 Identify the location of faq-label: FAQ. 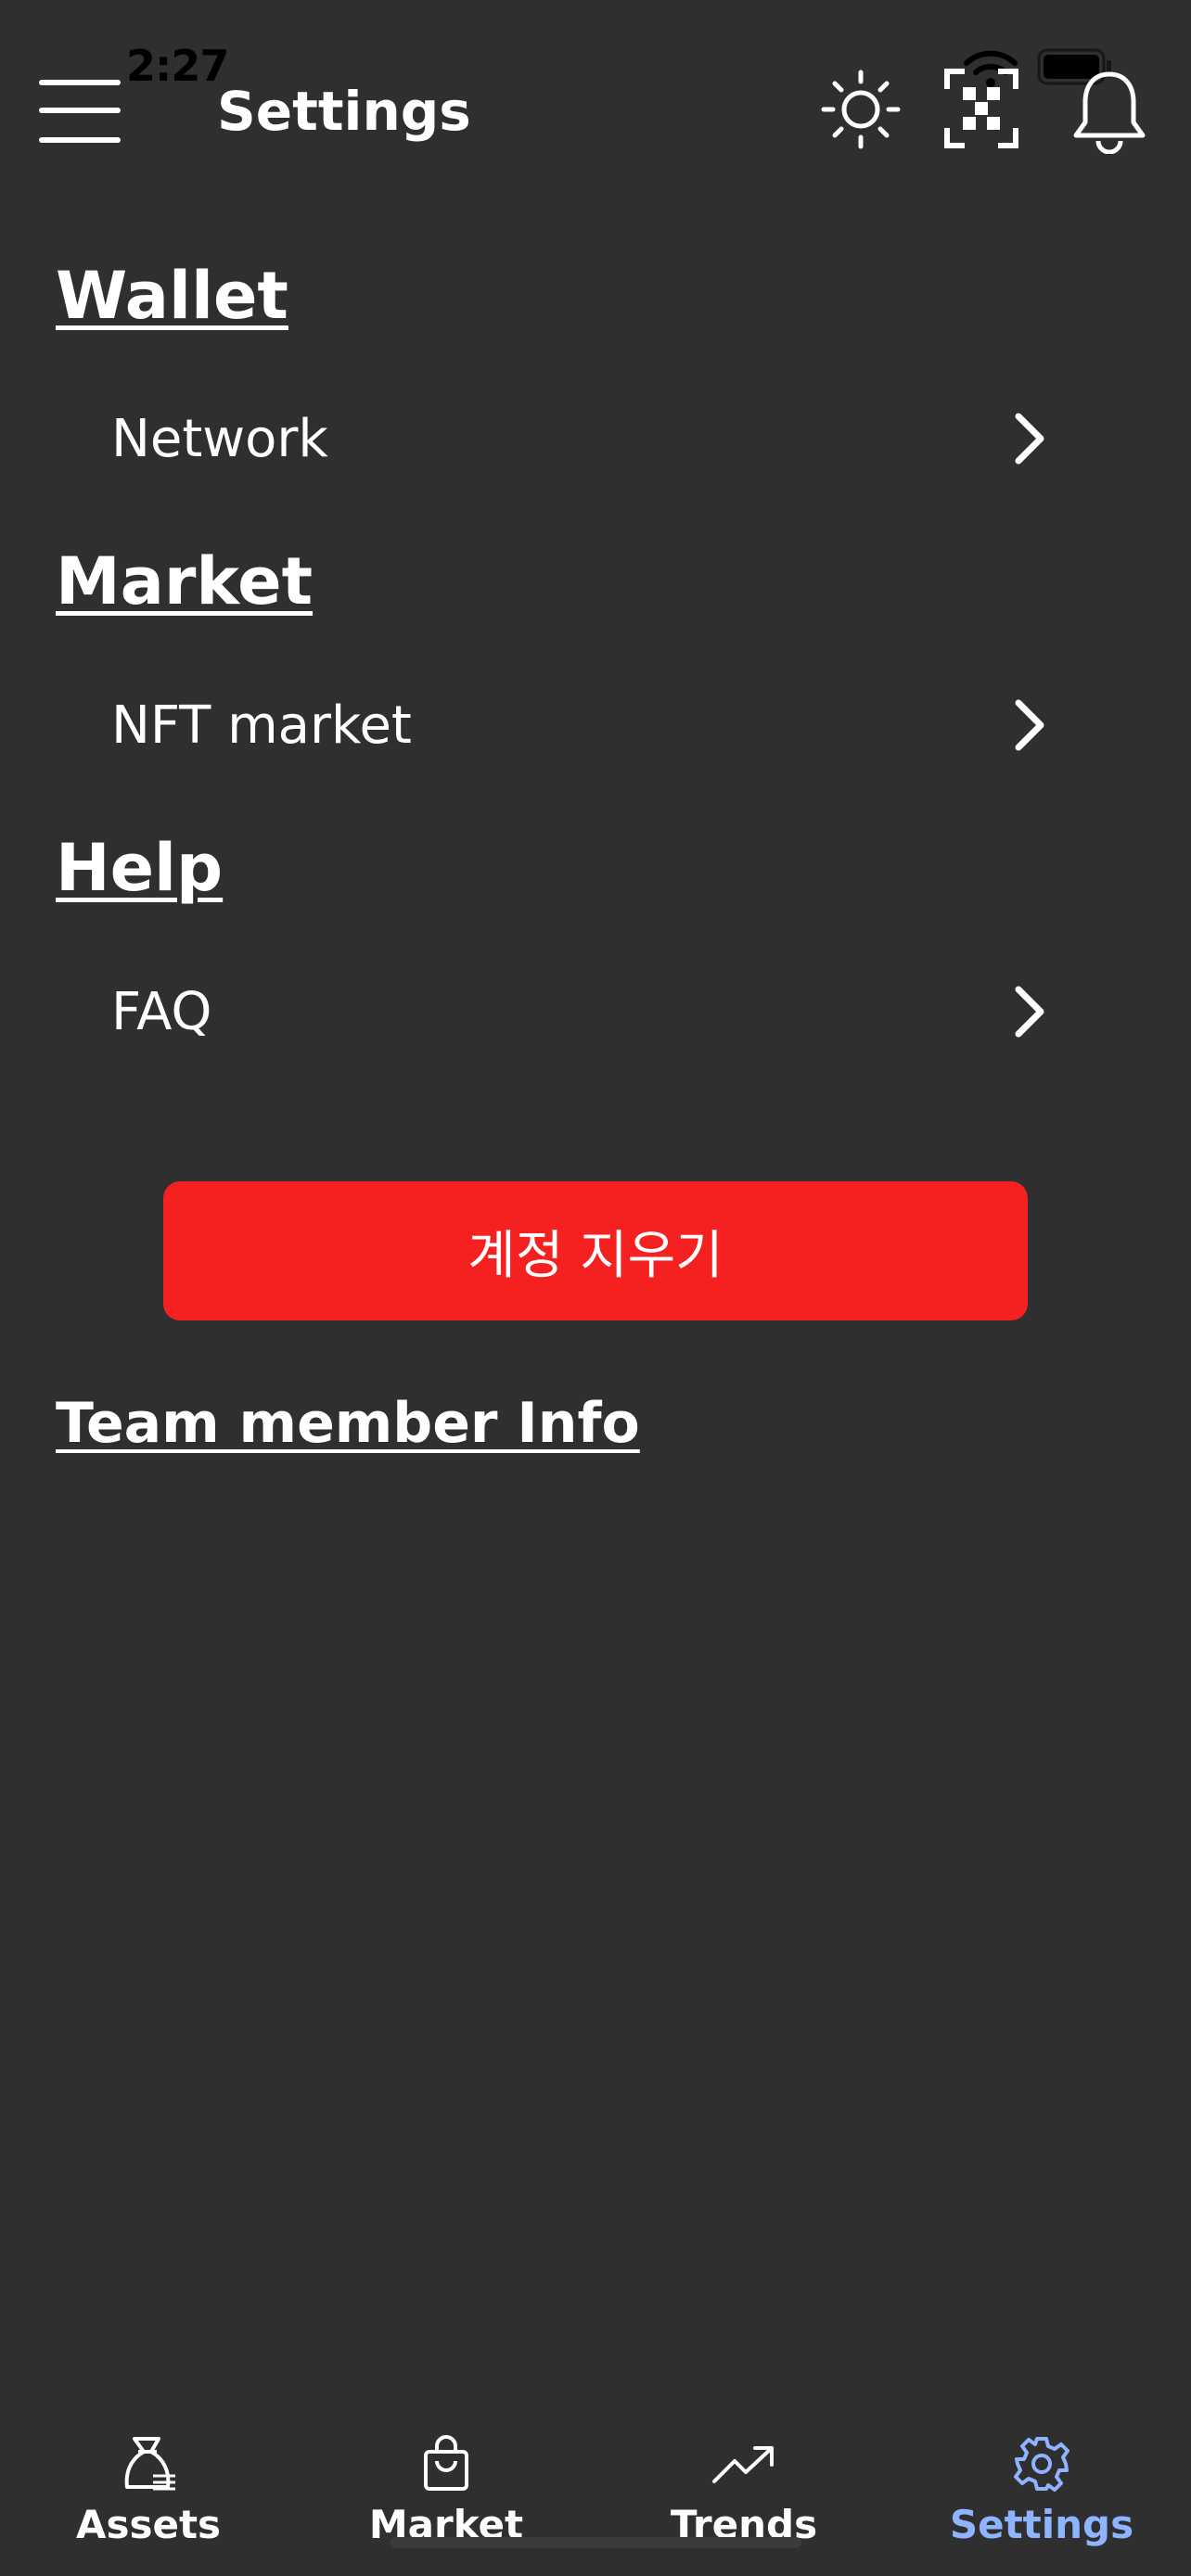
(161, 1011).